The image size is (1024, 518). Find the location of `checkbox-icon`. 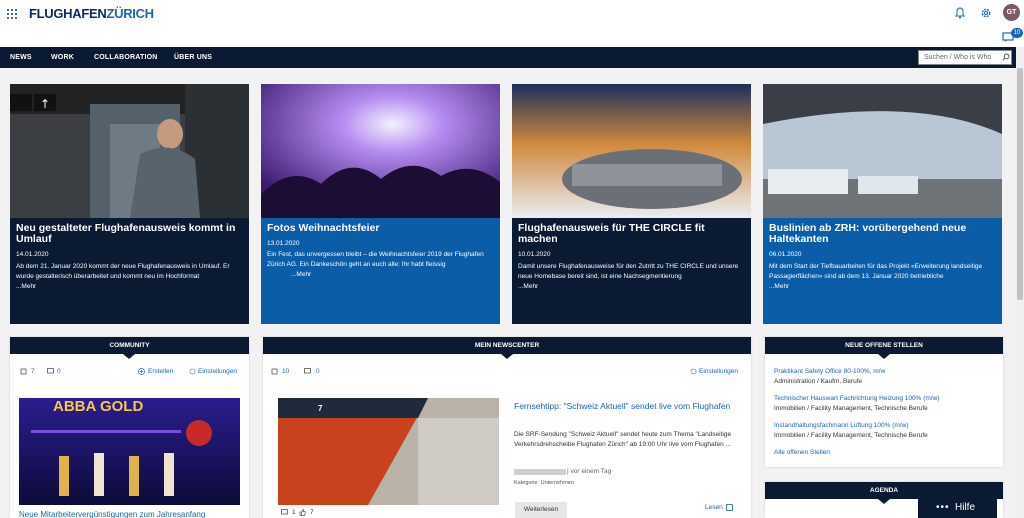

checkbox-icon is located at coordinates (729, 507).